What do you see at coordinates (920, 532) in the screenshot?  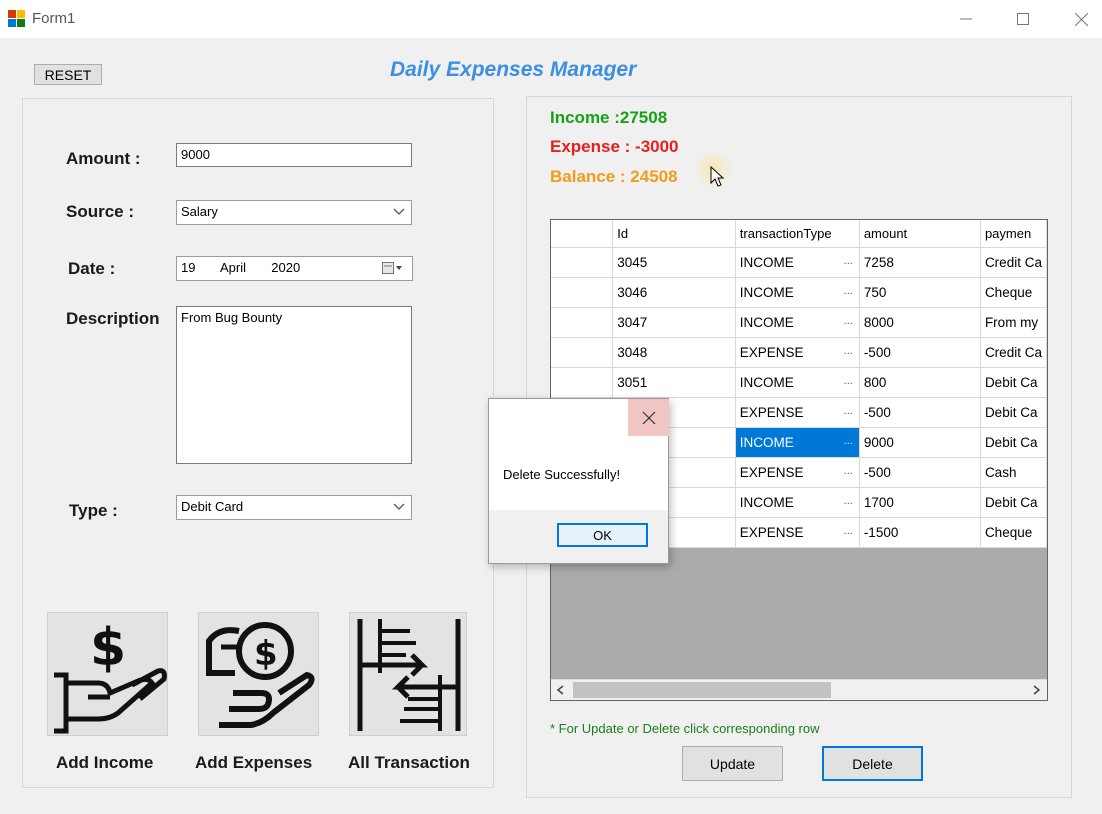 I see `cell-amount: -1500` at bounding box center [920, 532].